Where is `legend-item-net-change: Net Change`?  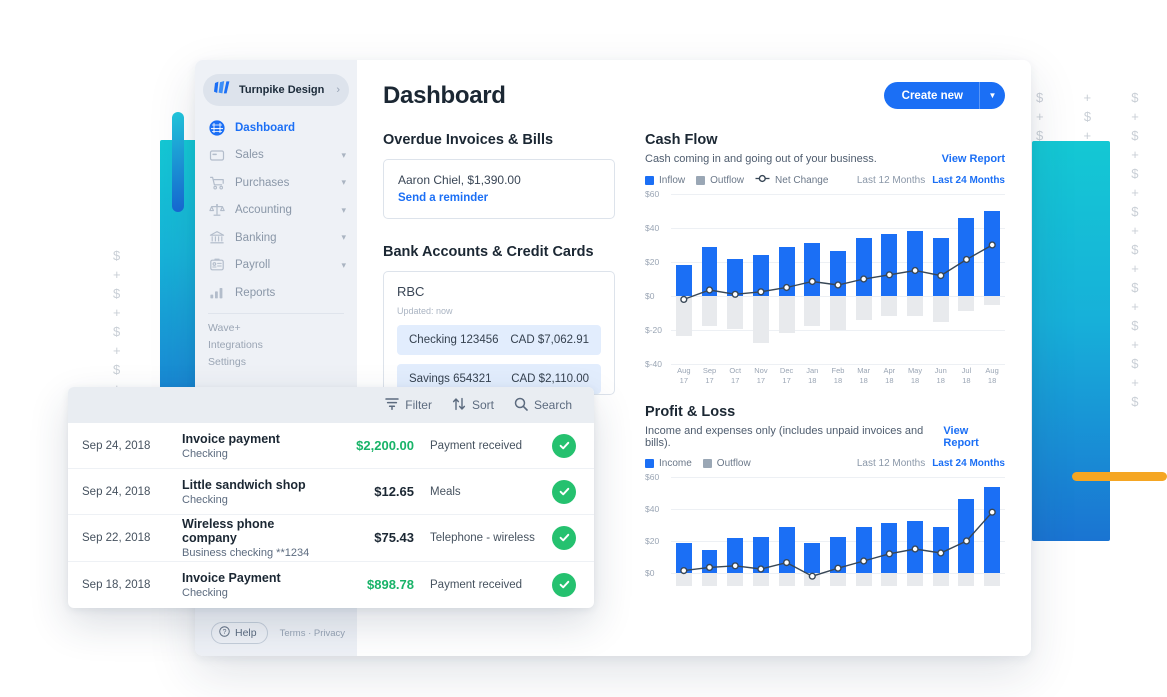 legend-item-net-change: Net Change is located at coordinates (791, 180).